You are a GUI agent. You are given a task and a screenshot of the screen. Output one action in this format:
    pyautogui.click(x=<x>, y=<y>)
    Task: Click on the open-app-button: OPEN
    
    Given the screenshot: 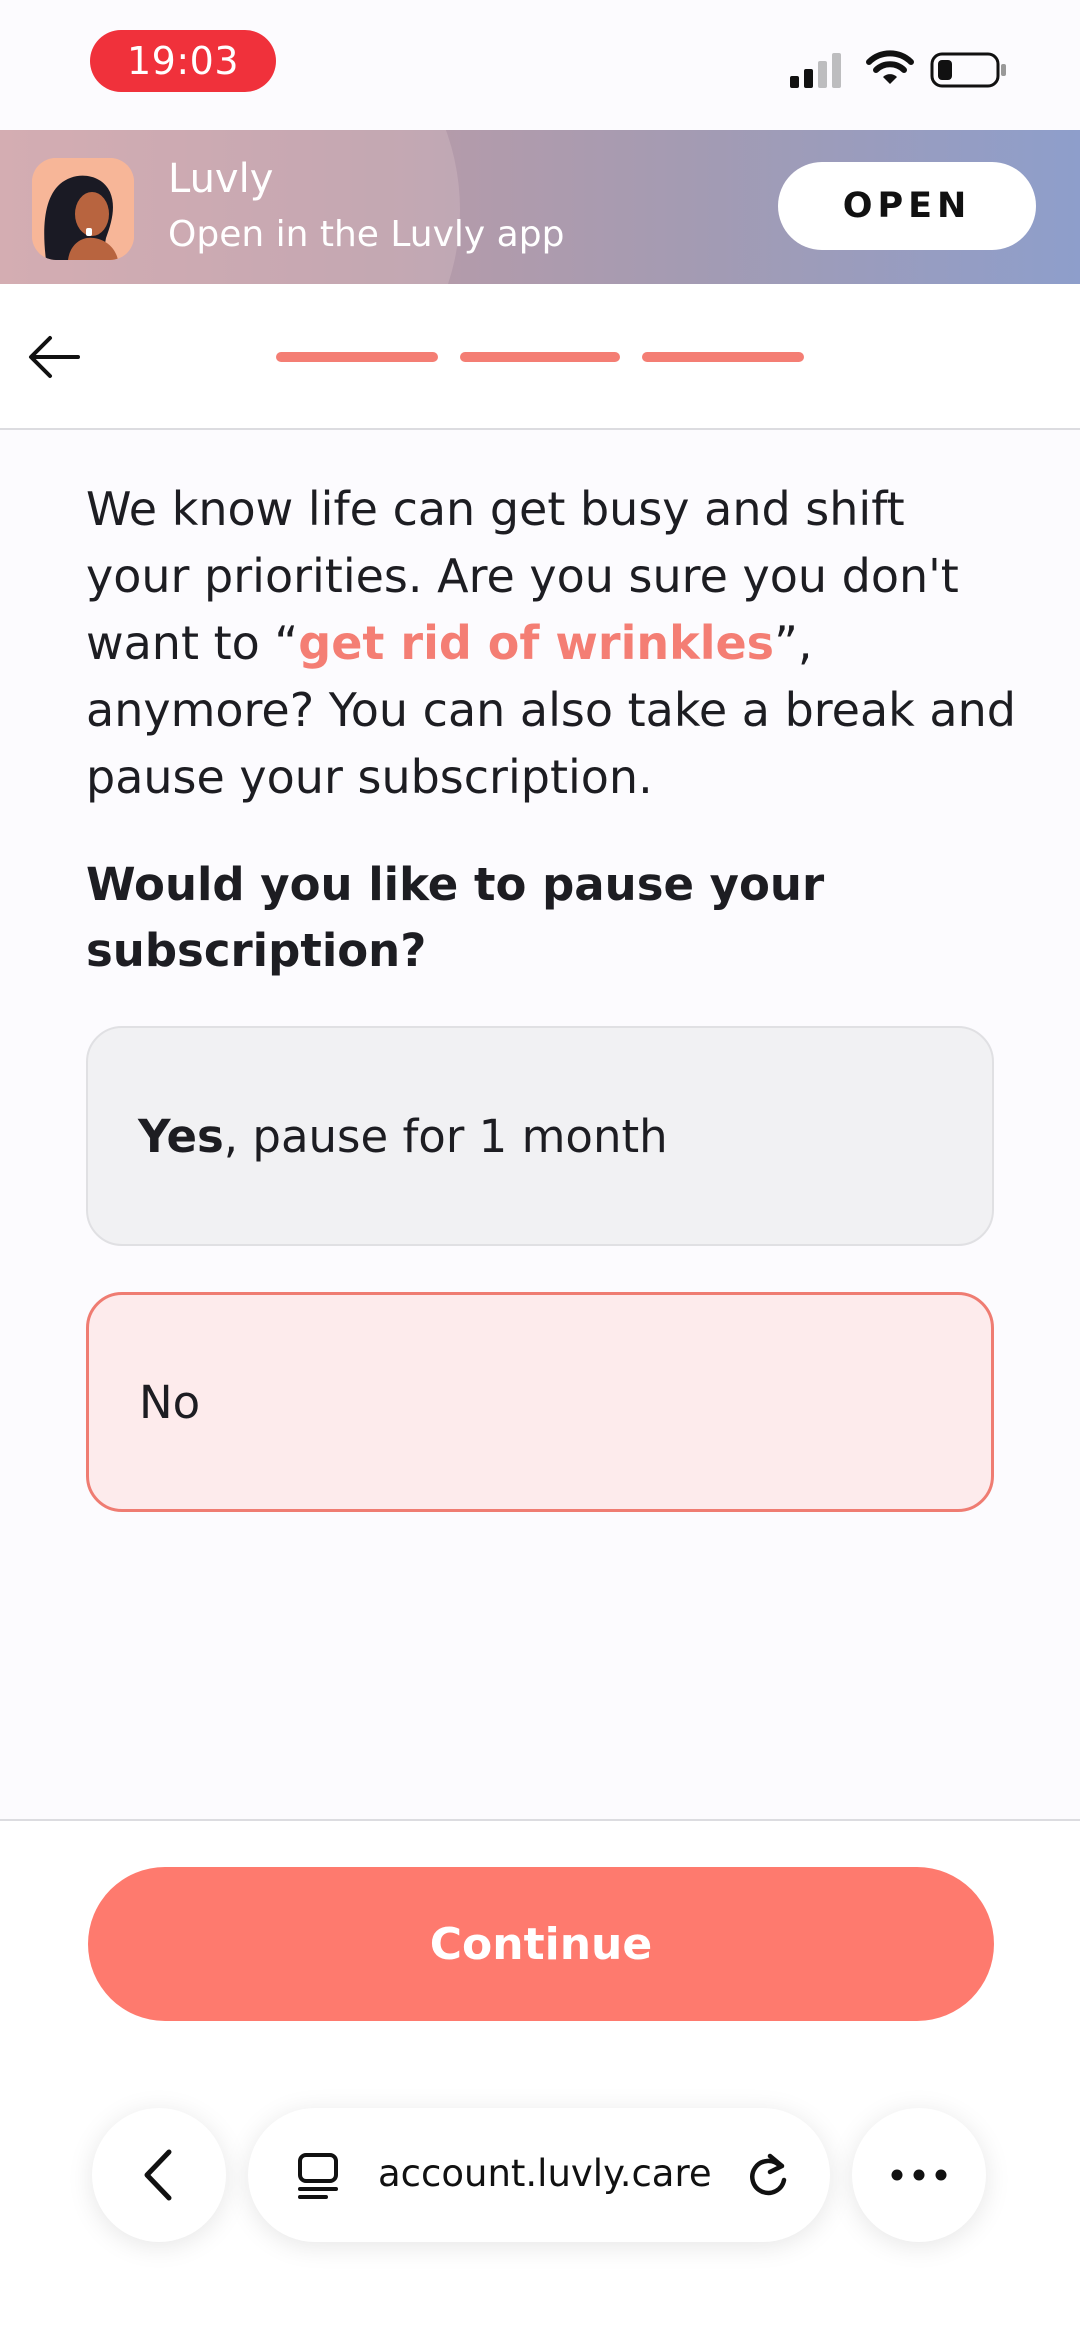 What is the action you would take?
    pyautogui.click(x=907, y=206)
    